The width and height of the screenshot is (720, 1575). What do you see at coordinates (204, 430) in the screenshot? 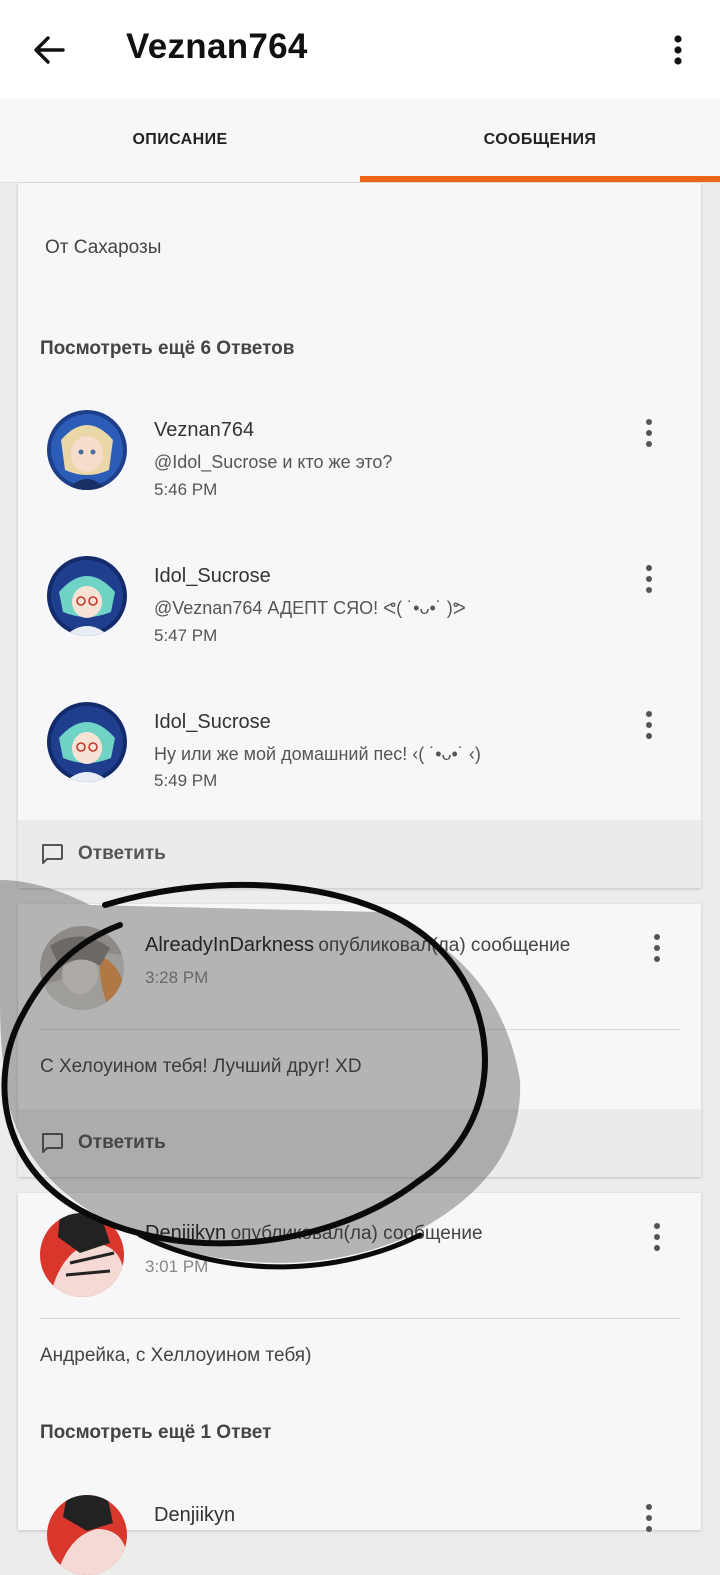
I see `reply-username: Veznan764` at bounding box center [204, 430].